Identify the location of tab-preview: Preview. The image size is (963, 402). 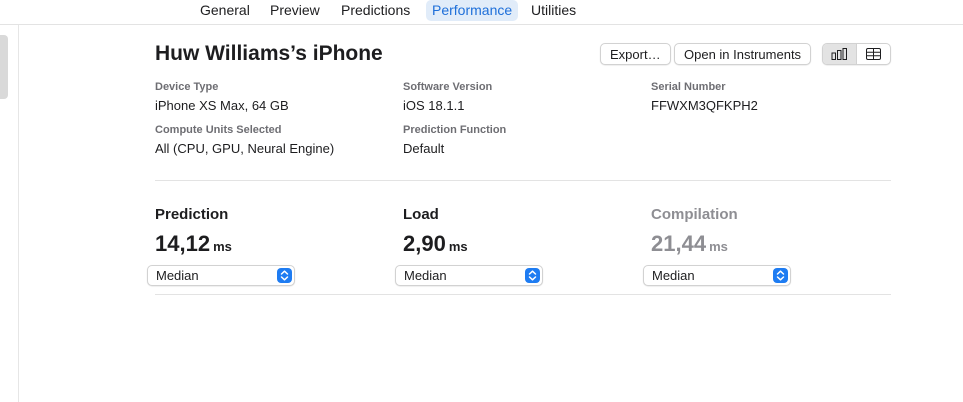
(295, 10).